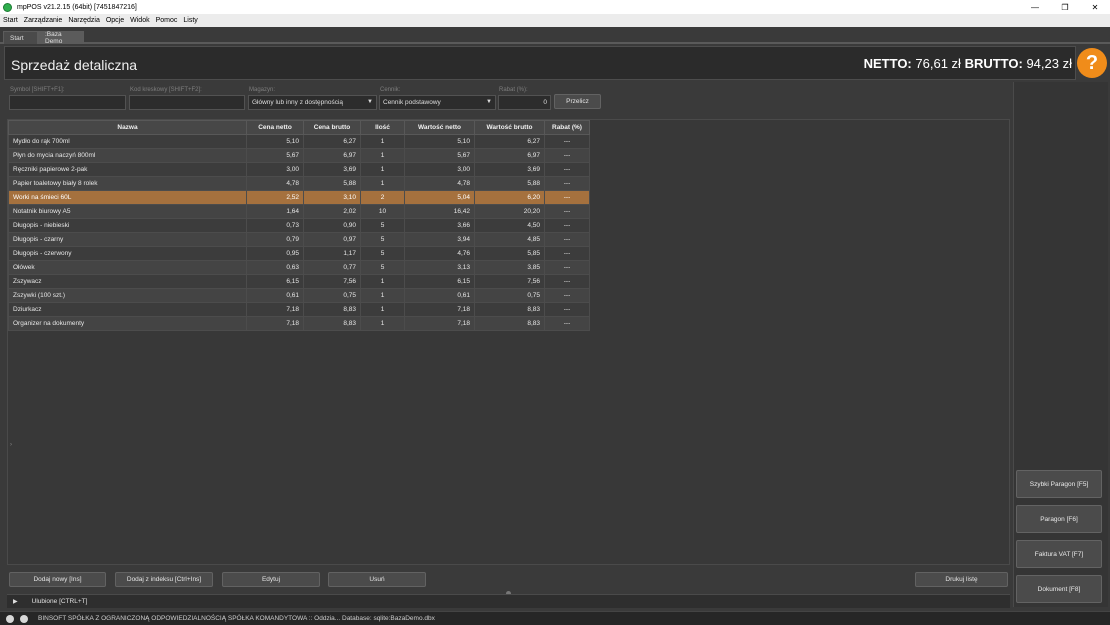  Describe the element at coordinates (332, 211) in the screenshot. I see `cell-gross-price: 2,02` at that location.